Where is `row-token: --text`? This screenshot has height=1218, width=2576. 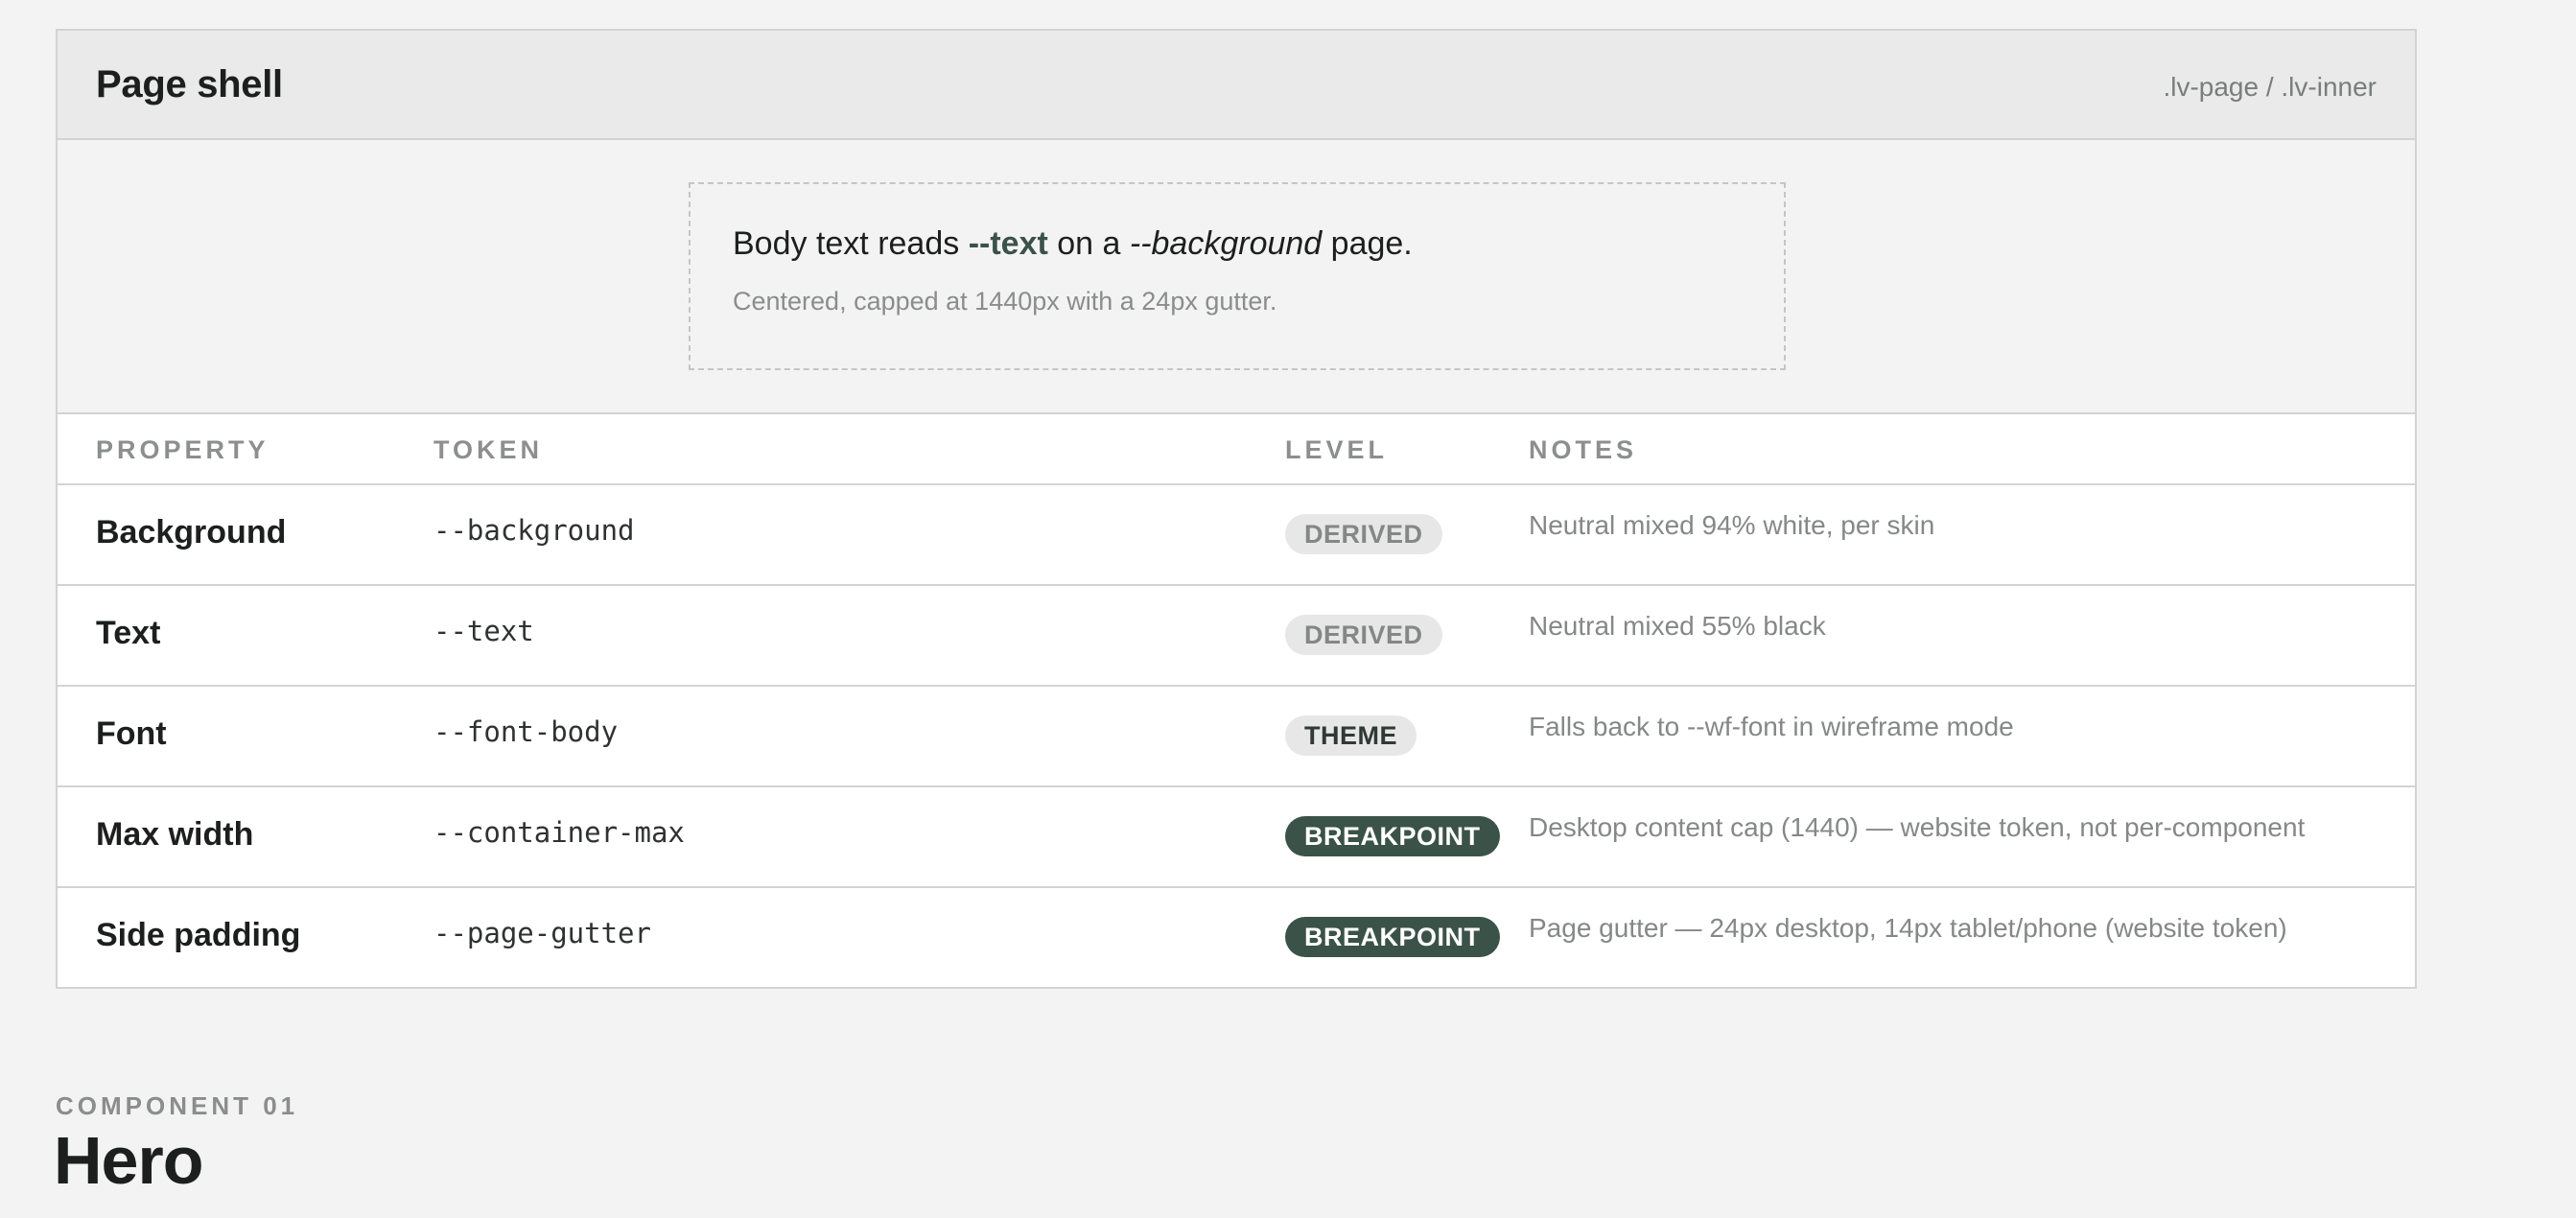
row-token: --text is located at coordinates (483, 631).